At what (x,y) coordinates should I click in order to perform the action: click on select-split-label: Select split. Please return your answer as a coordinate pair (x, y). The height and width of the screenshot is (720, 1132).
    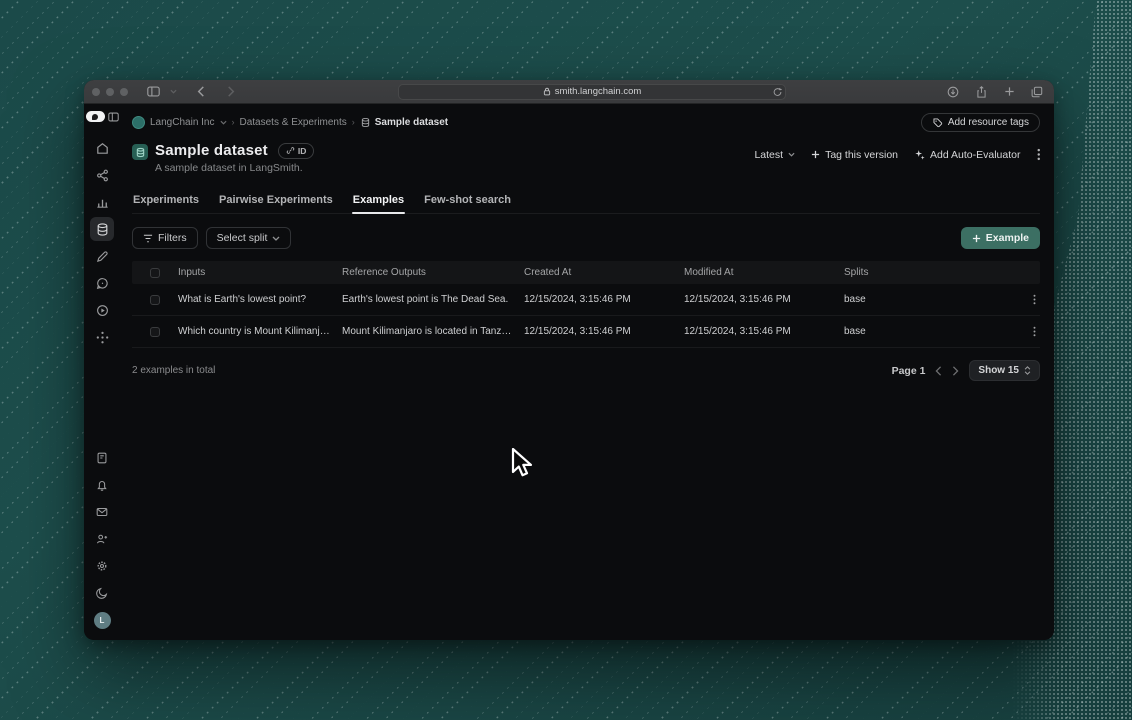
    Looking at the image, I should click on (242, 238).